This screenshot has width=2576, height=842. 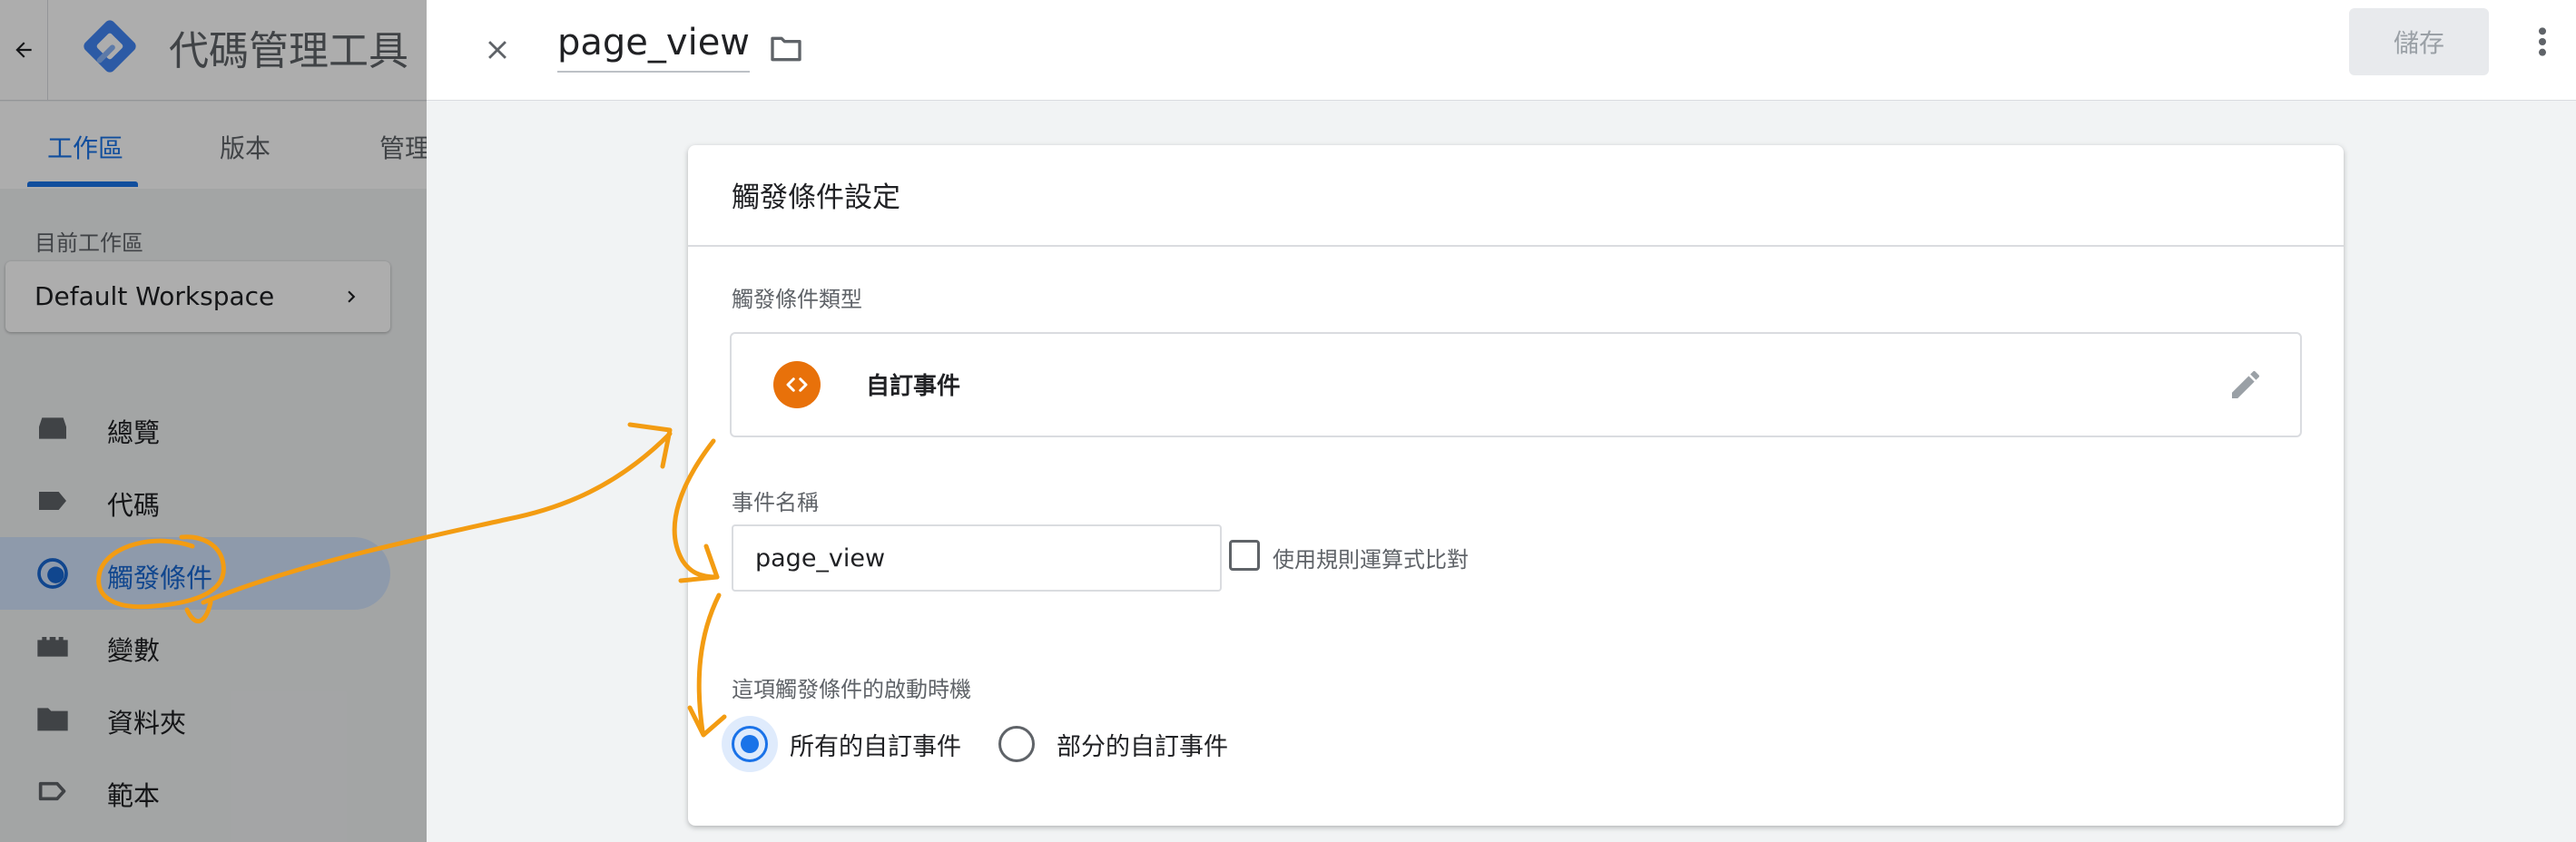 I want to click on current-workspace-label: 目前工作區, so click(x=88, y=243).